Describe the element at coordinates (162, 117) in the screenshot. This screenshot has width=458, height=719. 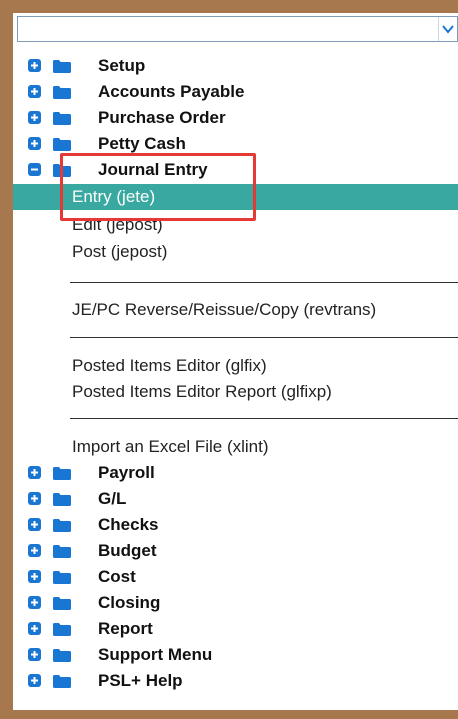
I see `tree-folder-label: Purchase Order` at that location.